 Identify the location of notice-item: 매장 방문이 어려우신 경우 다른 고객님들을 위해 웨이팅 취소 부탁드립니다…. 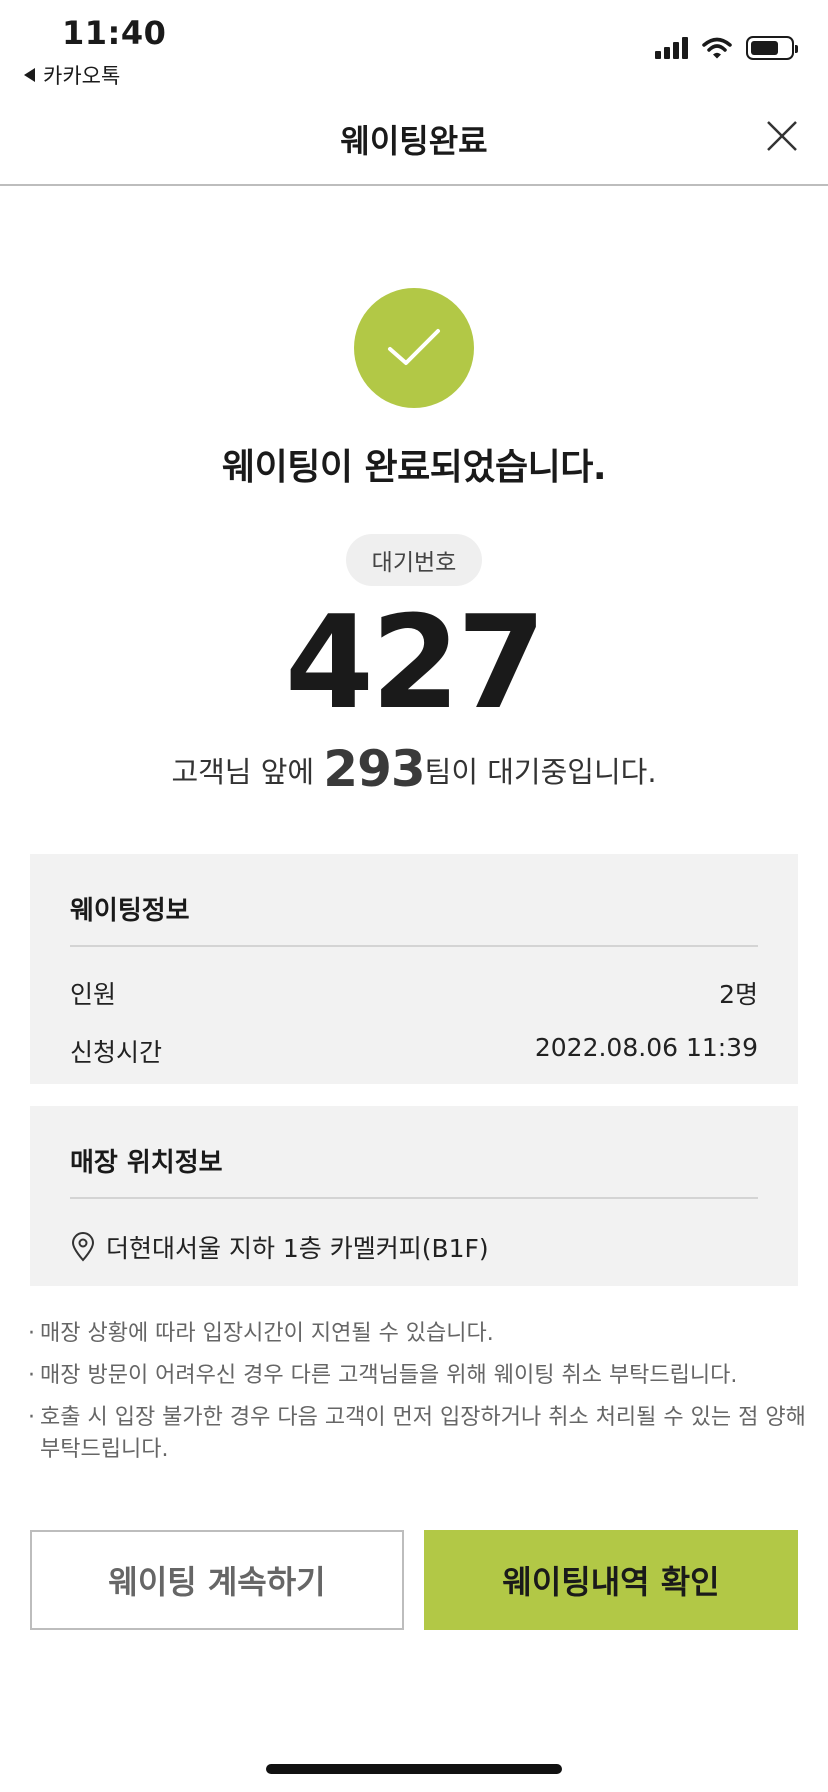
(418, 1376).